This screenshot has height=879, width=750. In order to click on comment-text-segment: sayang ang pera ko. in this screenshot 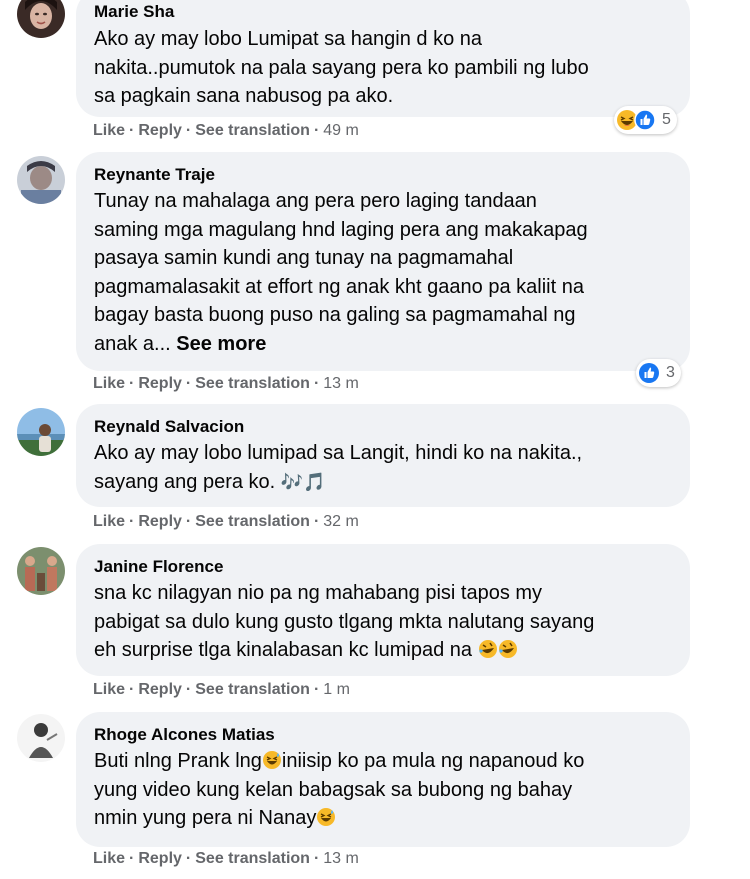, I will do `click(185, 481)`.